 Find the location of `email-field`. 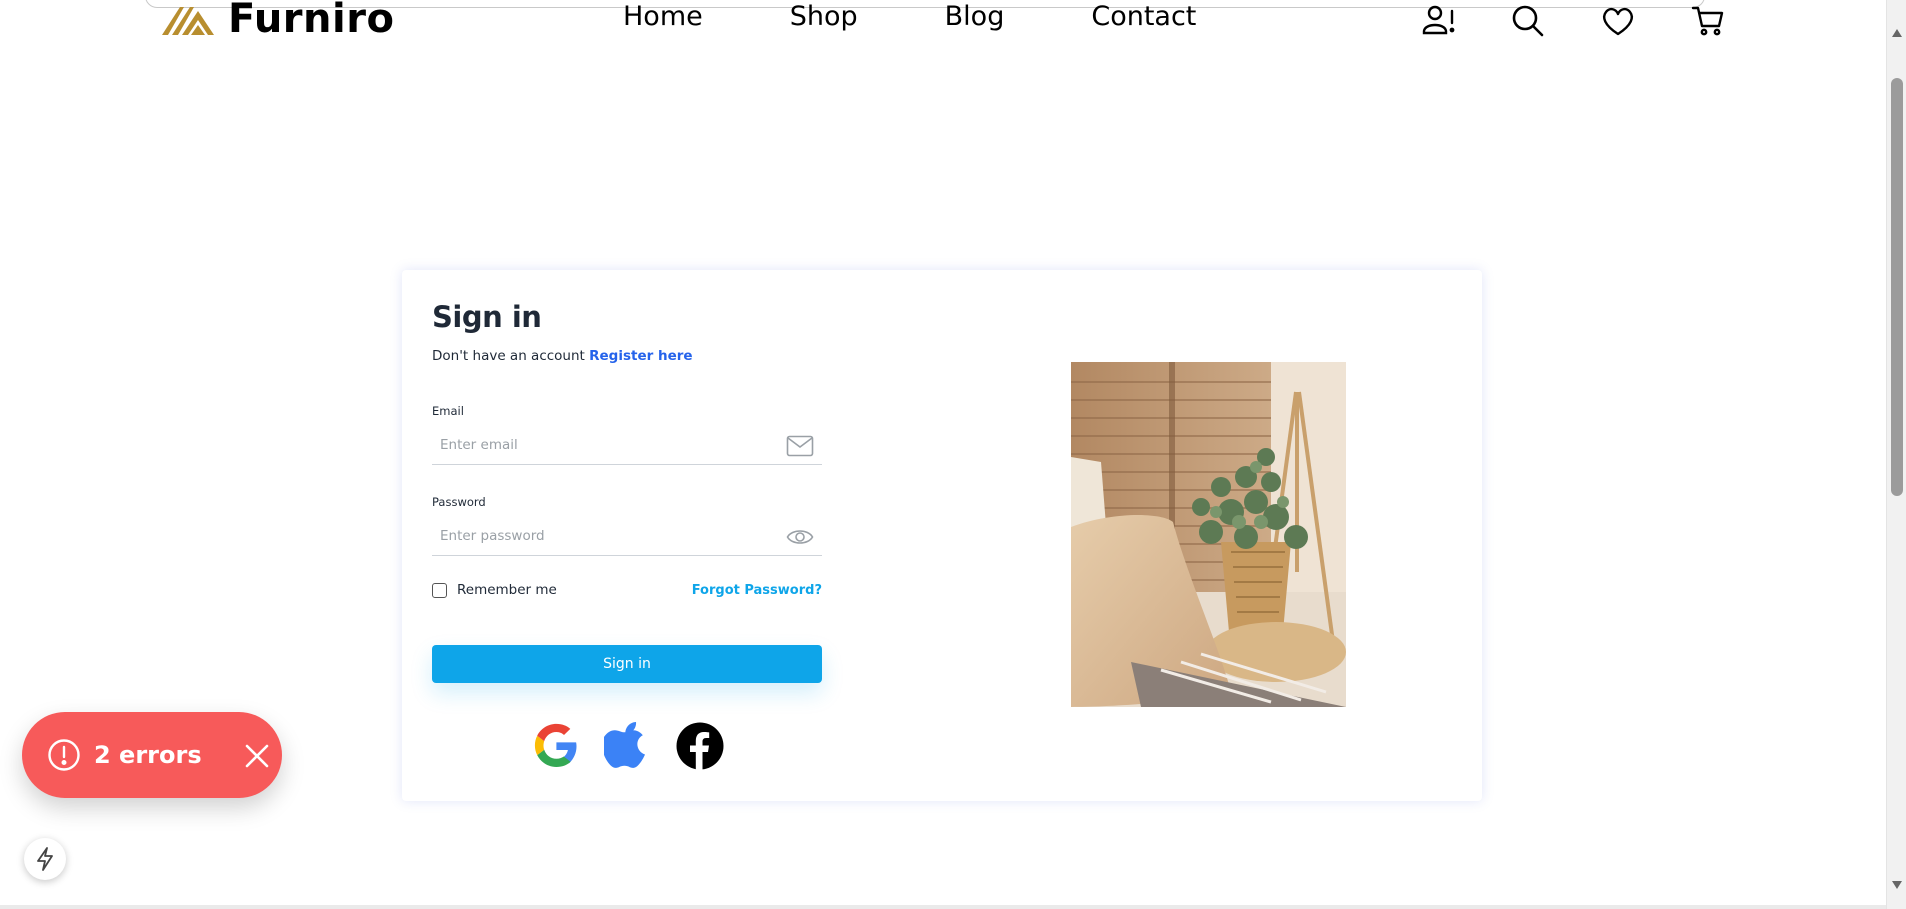

email-field is located at coordinates (627, 445).